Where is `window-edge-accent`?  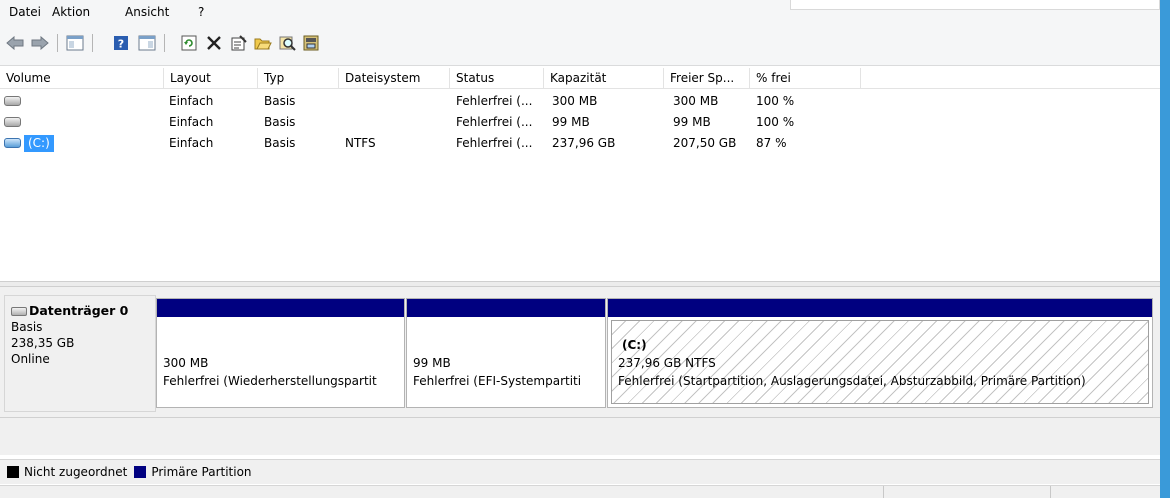 window-edge-accent is located at coordinates (1165, 249).